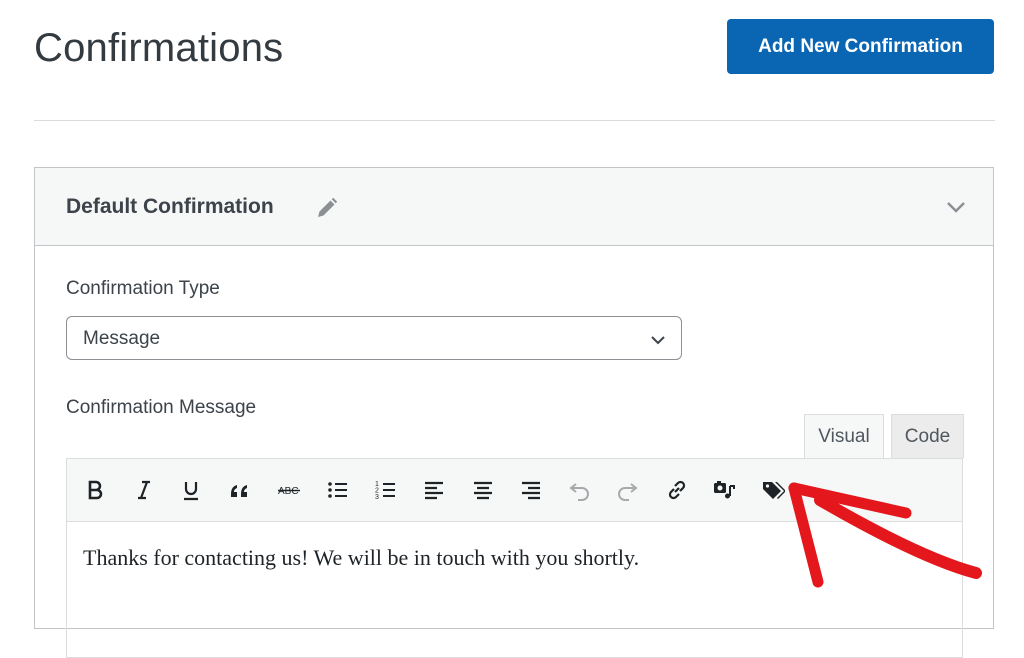  What do you see at coordinates (514, 120) in the screenshot?
I see `divider` at bounding box center [514, 120].